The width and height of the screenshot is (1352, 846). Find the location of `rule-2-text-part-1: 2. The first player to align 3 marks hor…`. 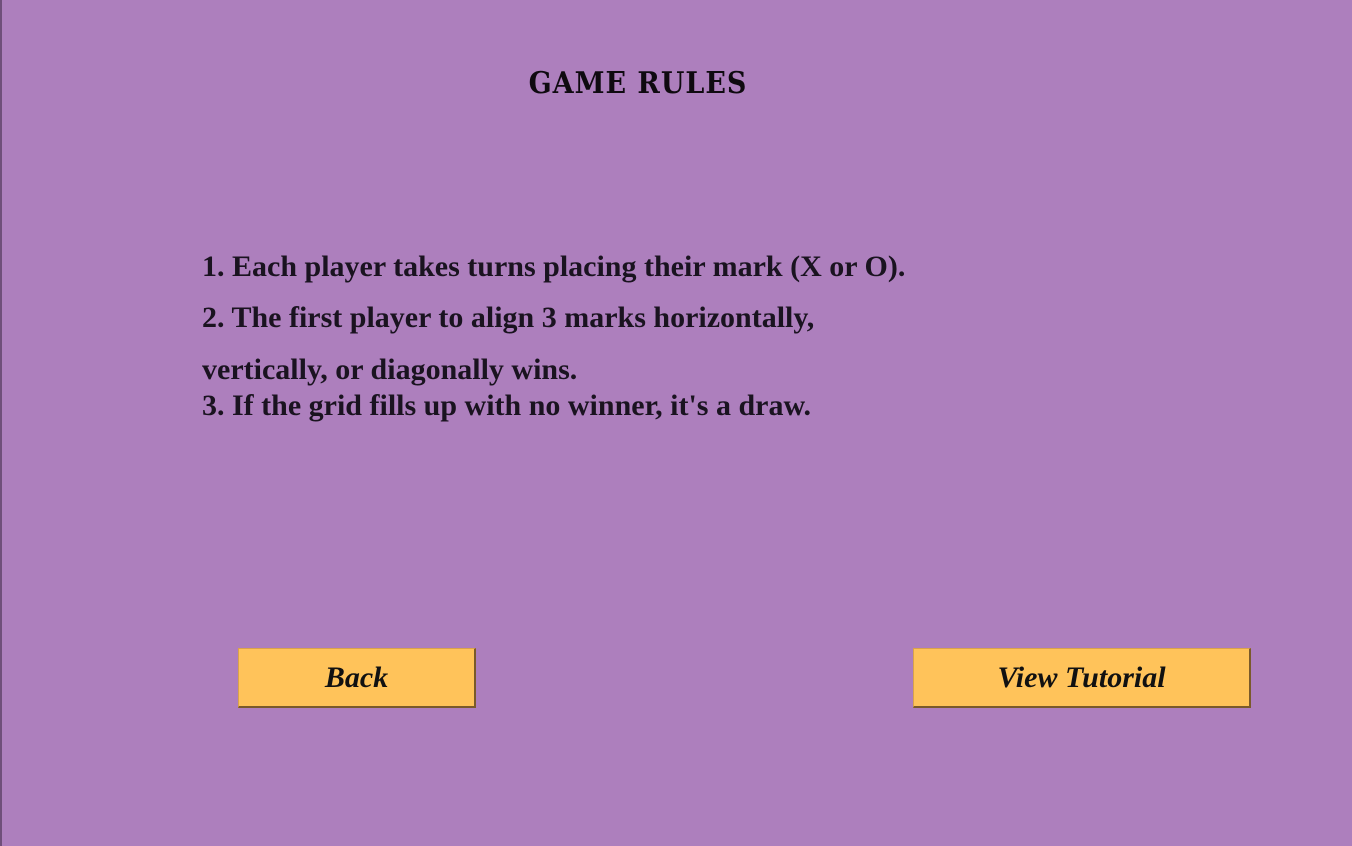

rule-2-text-part-1: 2. The first player to align 3 marks hor… is located at coordinates (508, 317).